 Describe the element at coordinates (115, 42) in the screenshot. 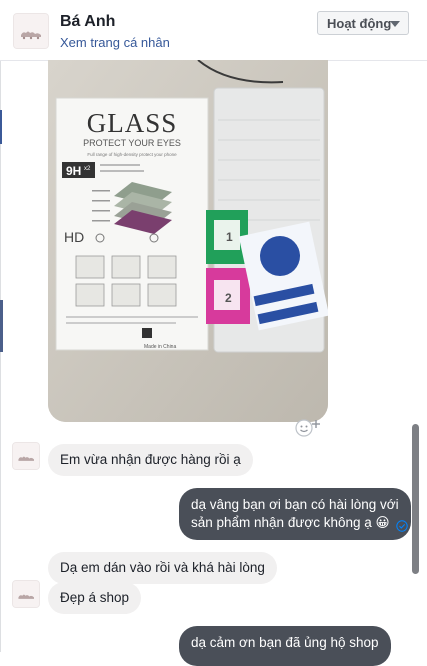

I see `view-profile-link: Xem trang cá nhân` at that location.